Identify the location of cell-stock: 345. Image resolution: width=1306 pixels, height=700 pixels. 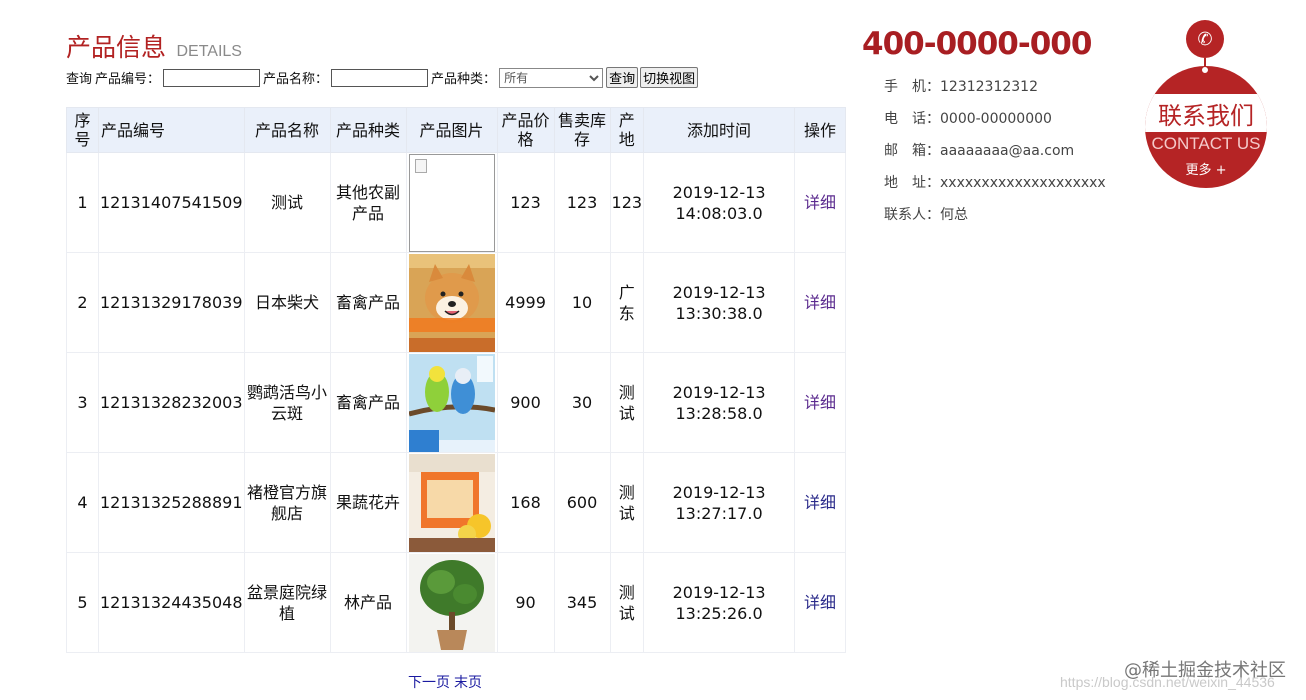
(582, 602).